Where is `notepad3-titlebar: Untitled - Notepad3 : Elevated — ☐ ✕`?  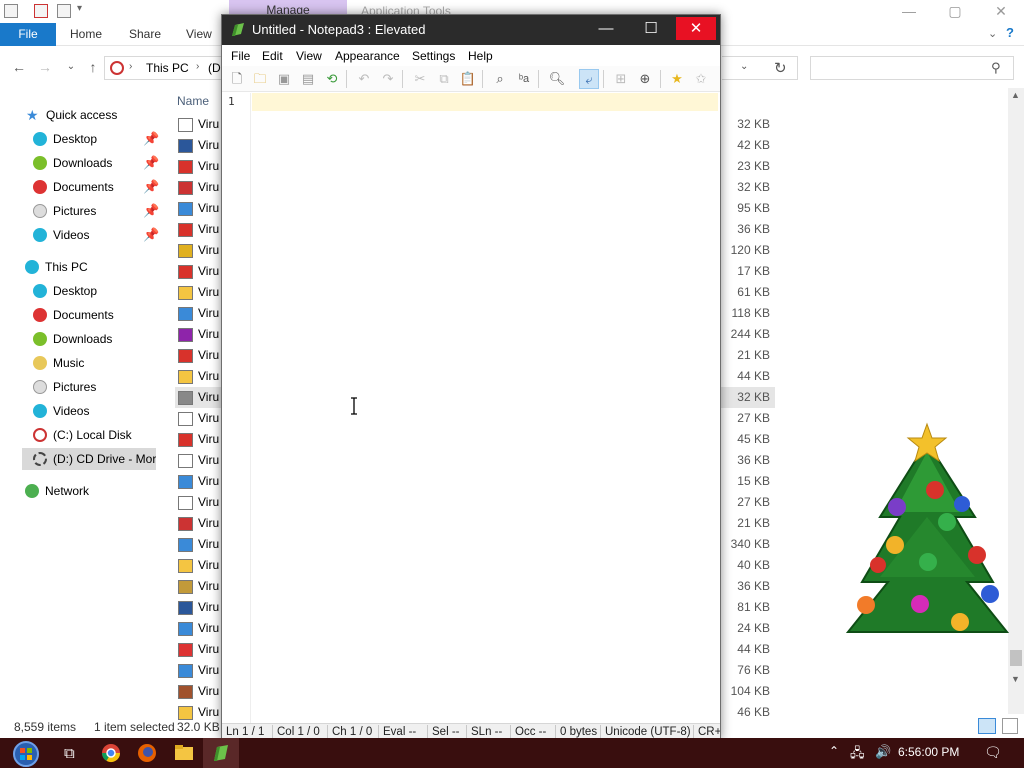
notepad3-titlebar: Untitled - Notepad3 : Elevated — ☐ ✕ is located at coordinates (471, 30).